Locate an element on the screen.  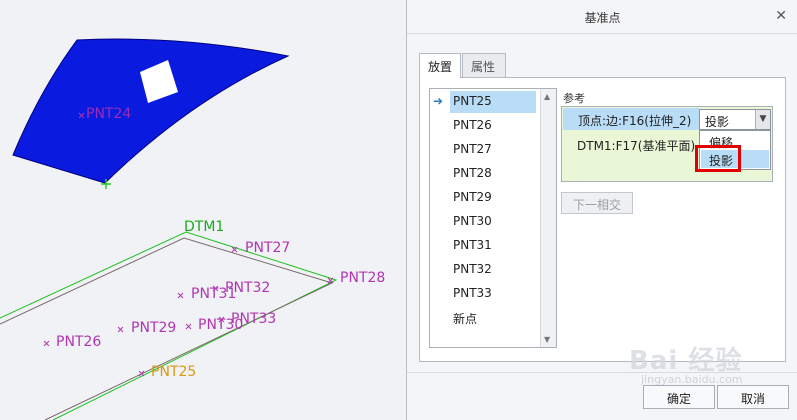
constraint-select: 投影 ▼ is located at coordinates (735, 119).